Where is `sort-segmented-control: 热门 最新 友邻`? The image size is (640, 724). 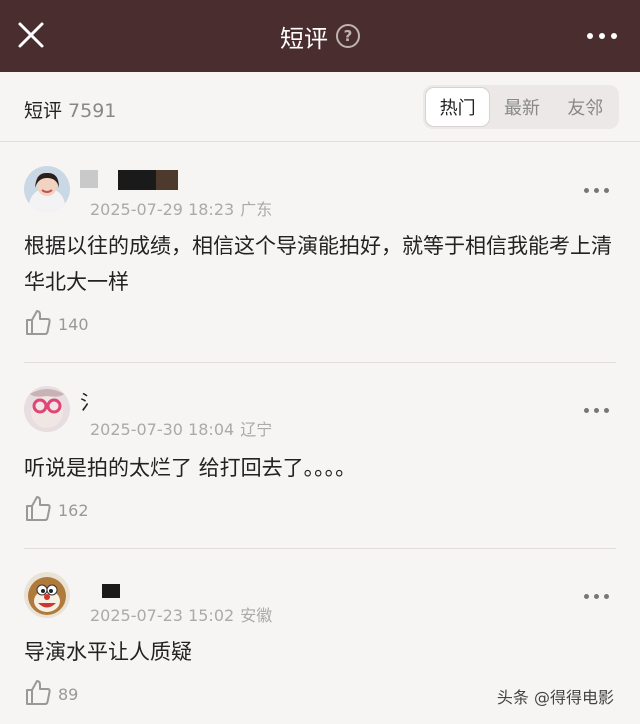 sort-segmented-control: 热门 最新 友邻 is located at coordinates (521, 107).